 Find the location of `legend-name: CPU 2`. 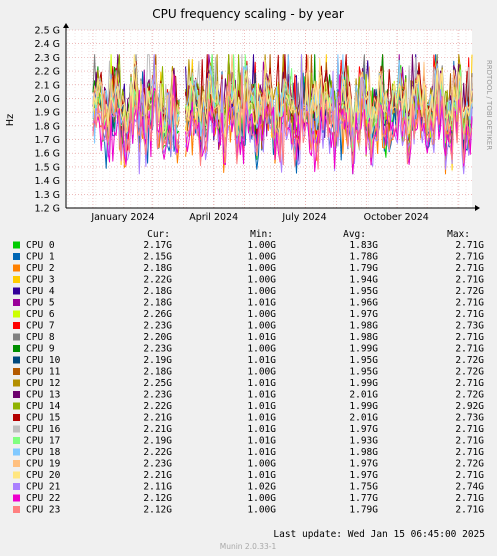

legend-name: CPU 2 is located at coordinates (40, 268).